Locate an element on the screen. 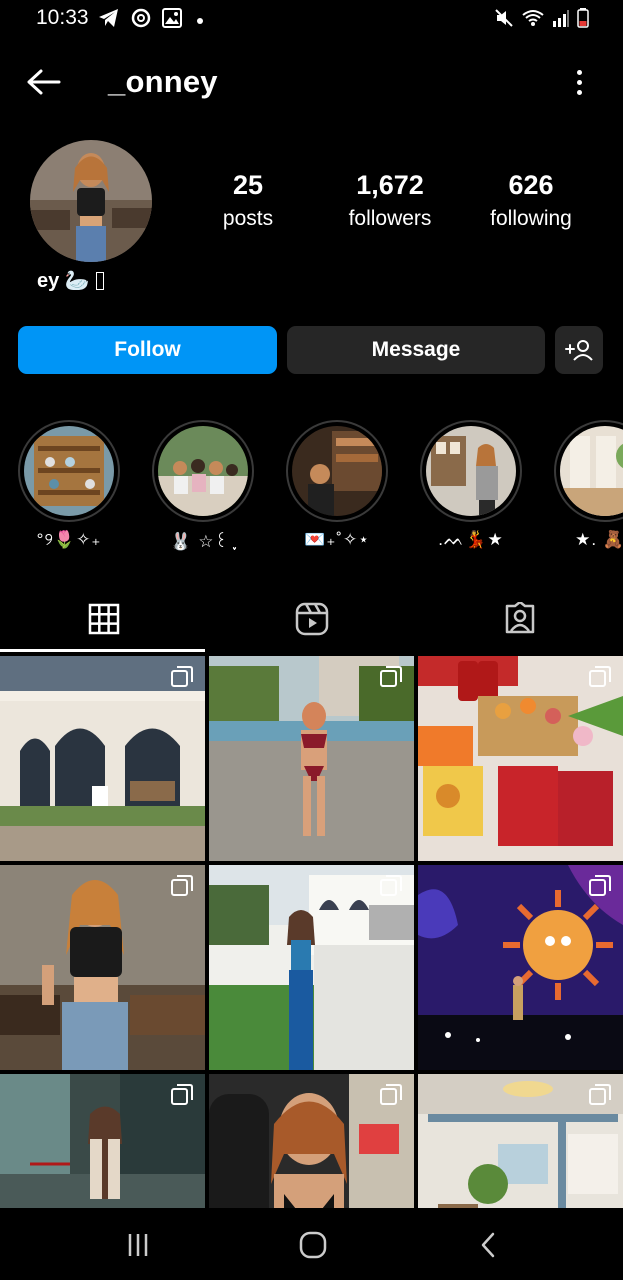 The width and height of the screenshot is (623, 1280). signal-icon is located at coordinates (561, 20).